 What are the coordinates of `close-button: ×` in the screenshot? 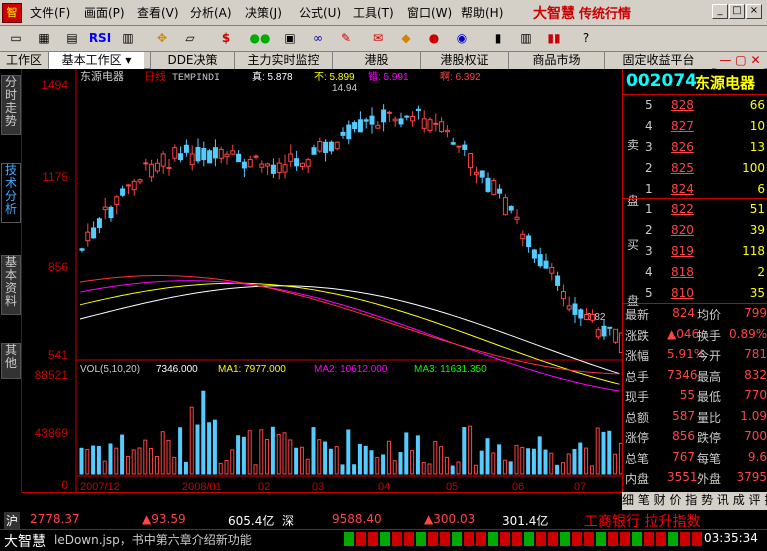 It's located at (754, 11).